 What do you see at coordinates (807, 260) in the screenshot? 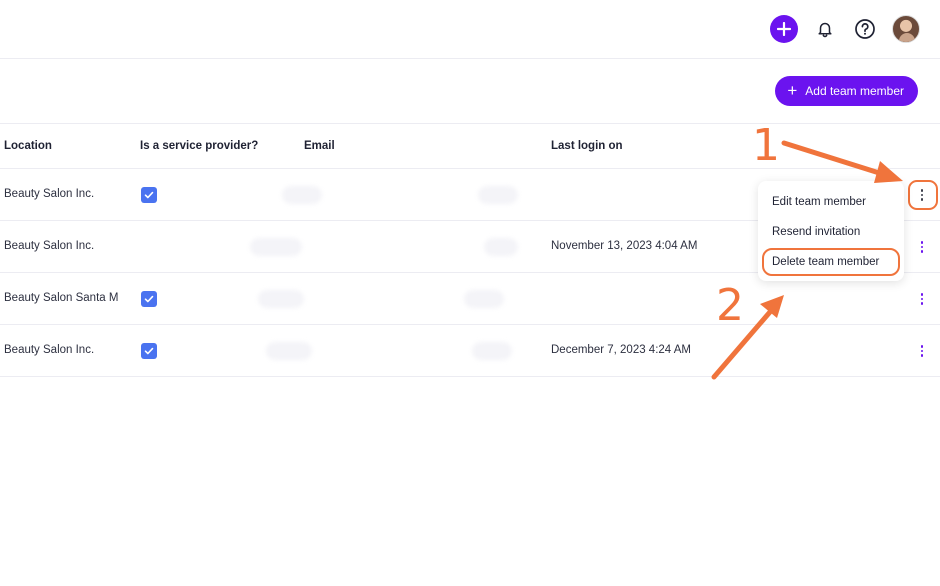
I see `annotation-arrows` at bounding box center [807, 260].